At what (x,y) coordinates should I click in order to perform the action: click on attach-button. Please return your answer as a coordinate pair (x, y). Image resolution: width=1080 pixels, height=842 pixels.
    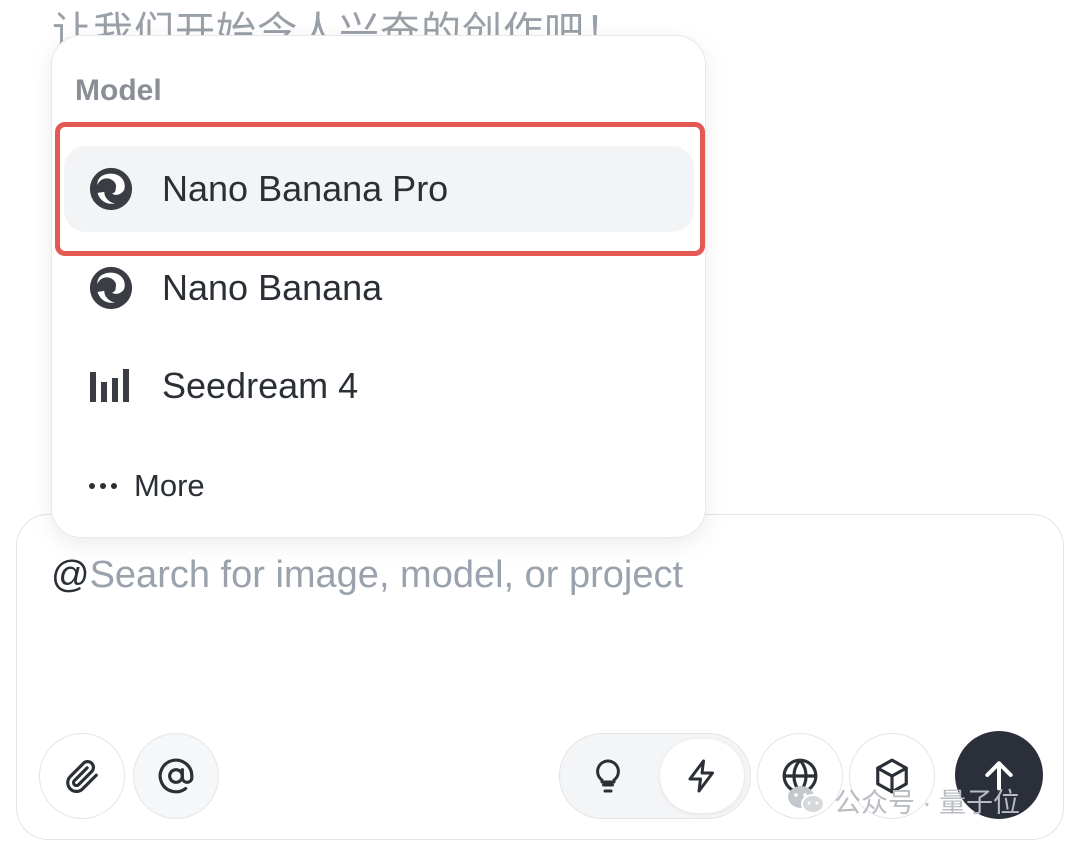
    Looking at the image, I should click on (82, 776).